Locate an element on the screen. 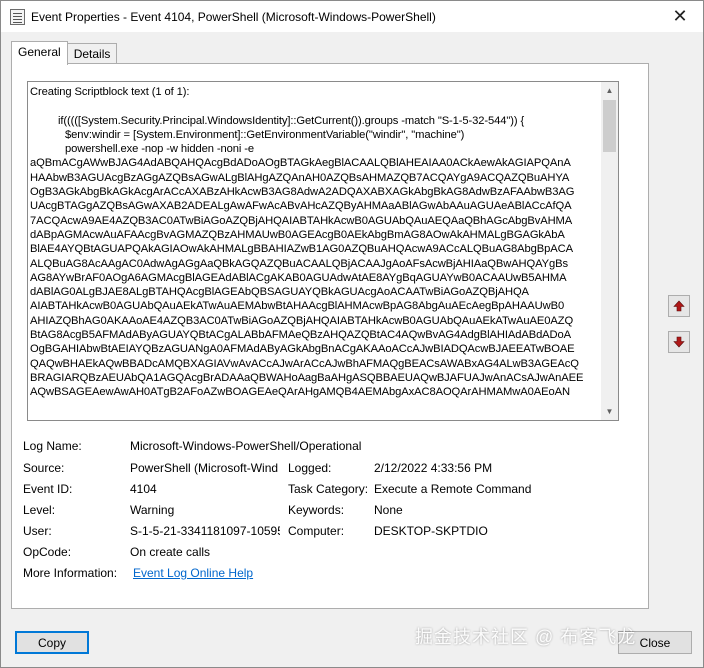  message-line: Creating Scriptblock text (1 of 1): is located at coordinates (110, 92).